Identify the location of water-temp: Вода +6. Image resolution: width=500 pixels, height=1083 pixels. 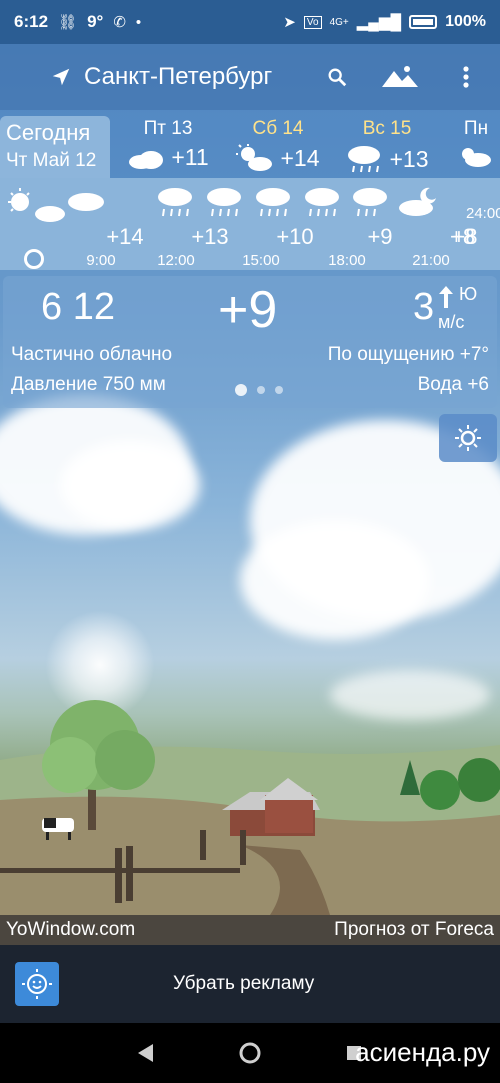
(453, 384).